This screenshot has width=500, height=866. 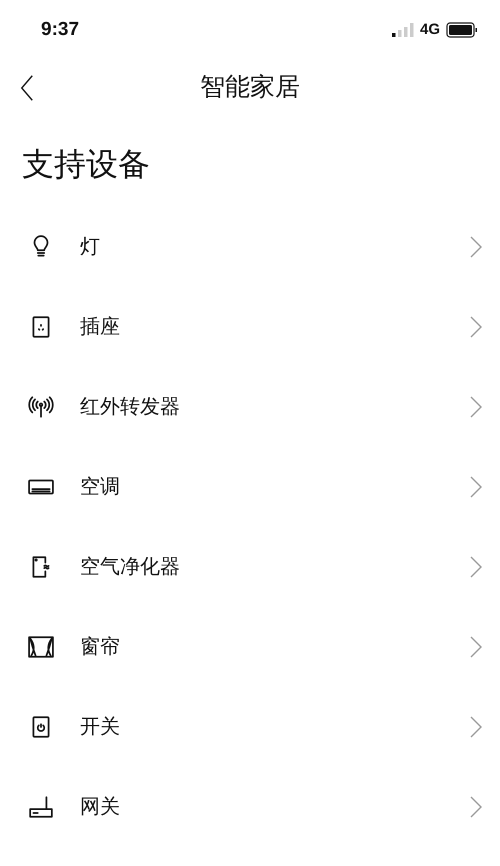 What do you see at coordinates (100, 647) in the screenshot?
I see `device-name: 窗帘` at bounding box center [100, 647].